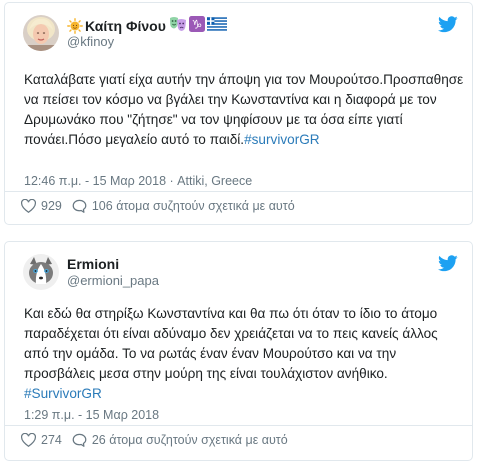 Image resolution: width=477 pixels, height=468 pixels. I want to click on hashtag-link: #survivorGR, so click(282, 139).